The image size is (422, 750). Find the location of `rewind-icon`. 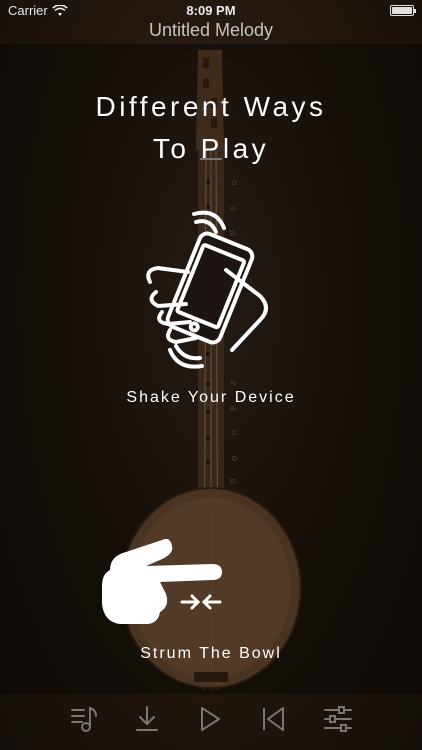

rewind-icon is located at coordinates (274, 719).